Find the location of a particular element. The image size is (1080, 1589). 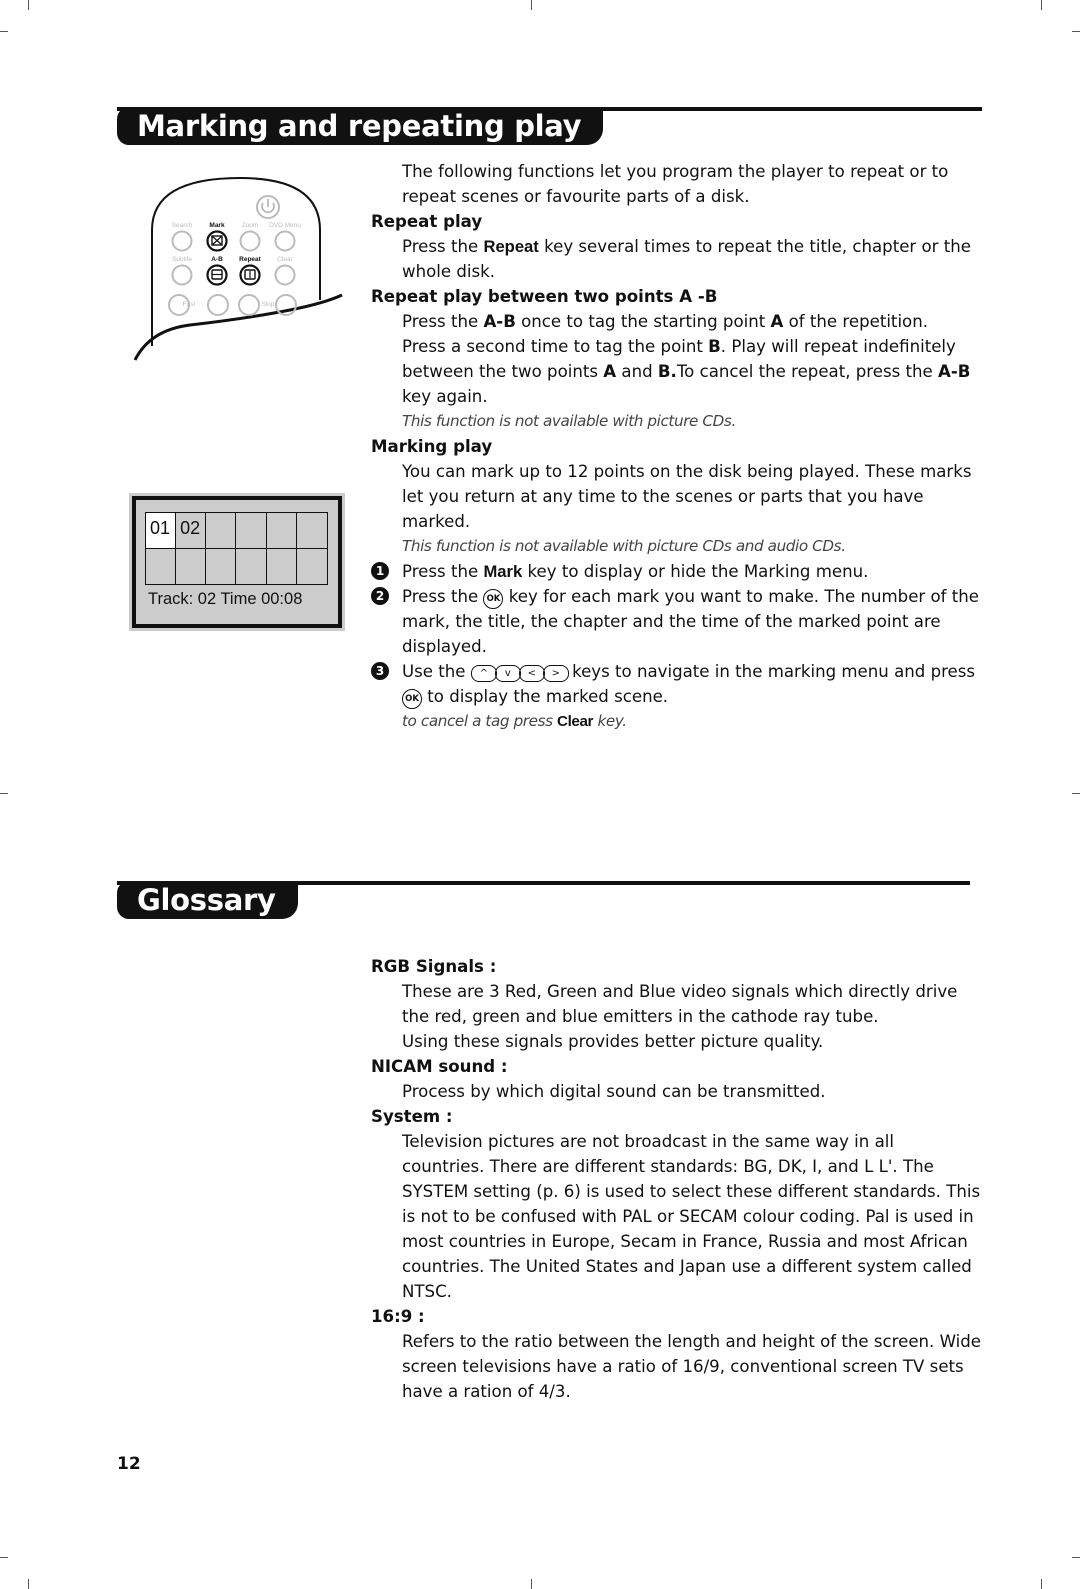

search-key-icon is located at coordinates (182, 241).